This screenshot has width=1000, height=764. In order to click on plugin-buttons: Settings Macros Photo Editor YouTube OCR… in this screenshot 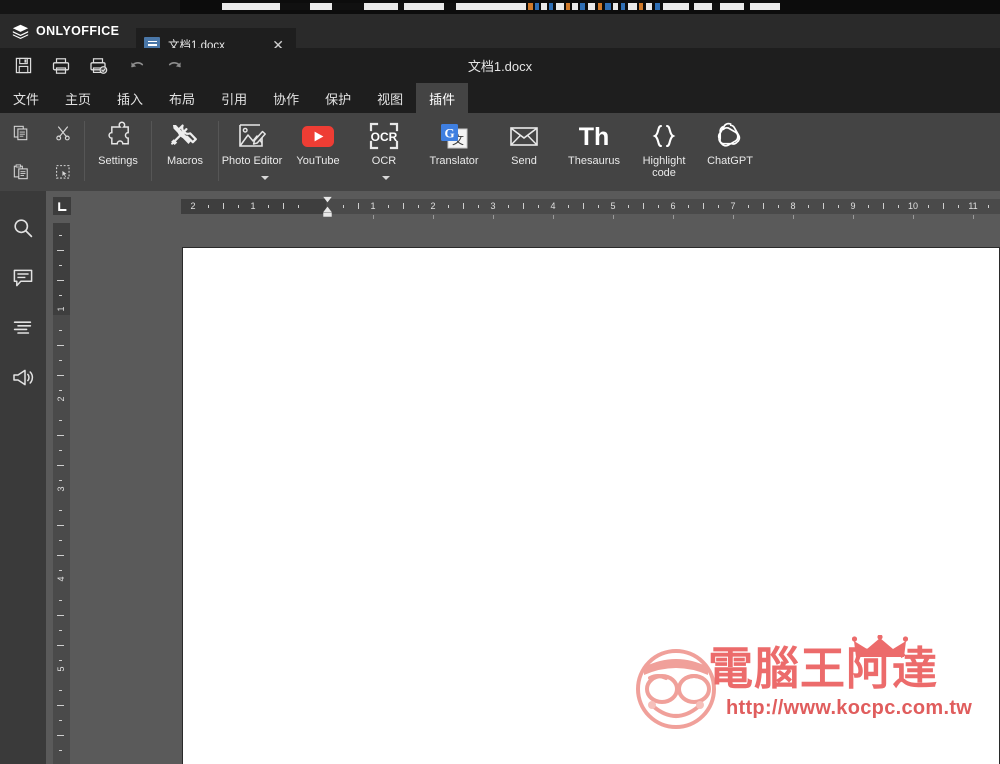, I will do `click(424, 152)`.